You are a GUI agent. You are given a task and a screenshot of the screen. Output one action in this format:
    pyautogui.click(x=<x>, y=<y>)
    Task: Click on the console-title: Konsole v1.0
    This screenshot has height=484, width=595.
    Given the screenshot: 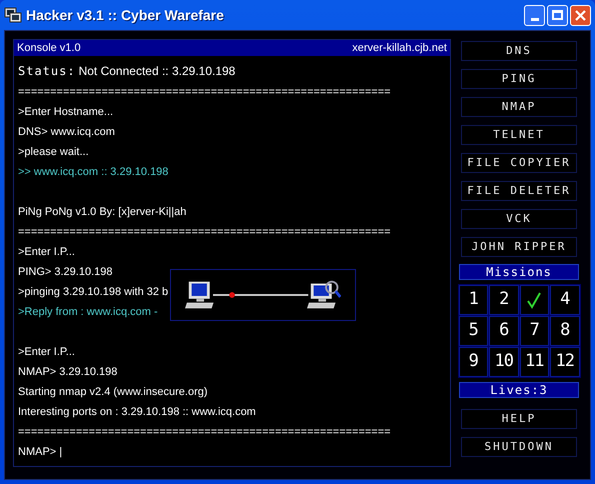 What is the action you would take?
    pyautogui.click(x=49, y=48)
    